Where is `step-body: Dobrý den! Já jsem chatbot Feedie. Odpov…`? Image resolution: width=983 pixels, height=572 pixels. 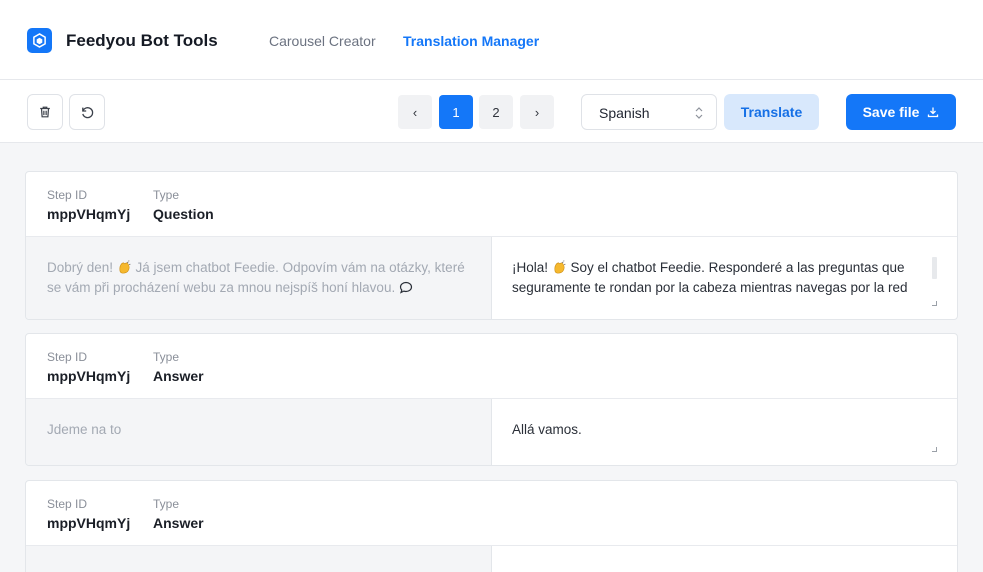
step-body: Dobrý den! Já jsem chatbot Feedie. Odpov… is located at coordinates (491, 278).